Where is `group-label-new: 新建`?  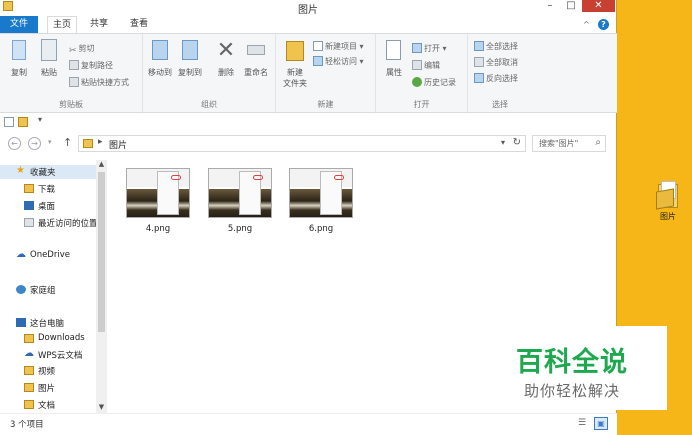
group-label-new: 新建 is located at coordinates (325, 104).